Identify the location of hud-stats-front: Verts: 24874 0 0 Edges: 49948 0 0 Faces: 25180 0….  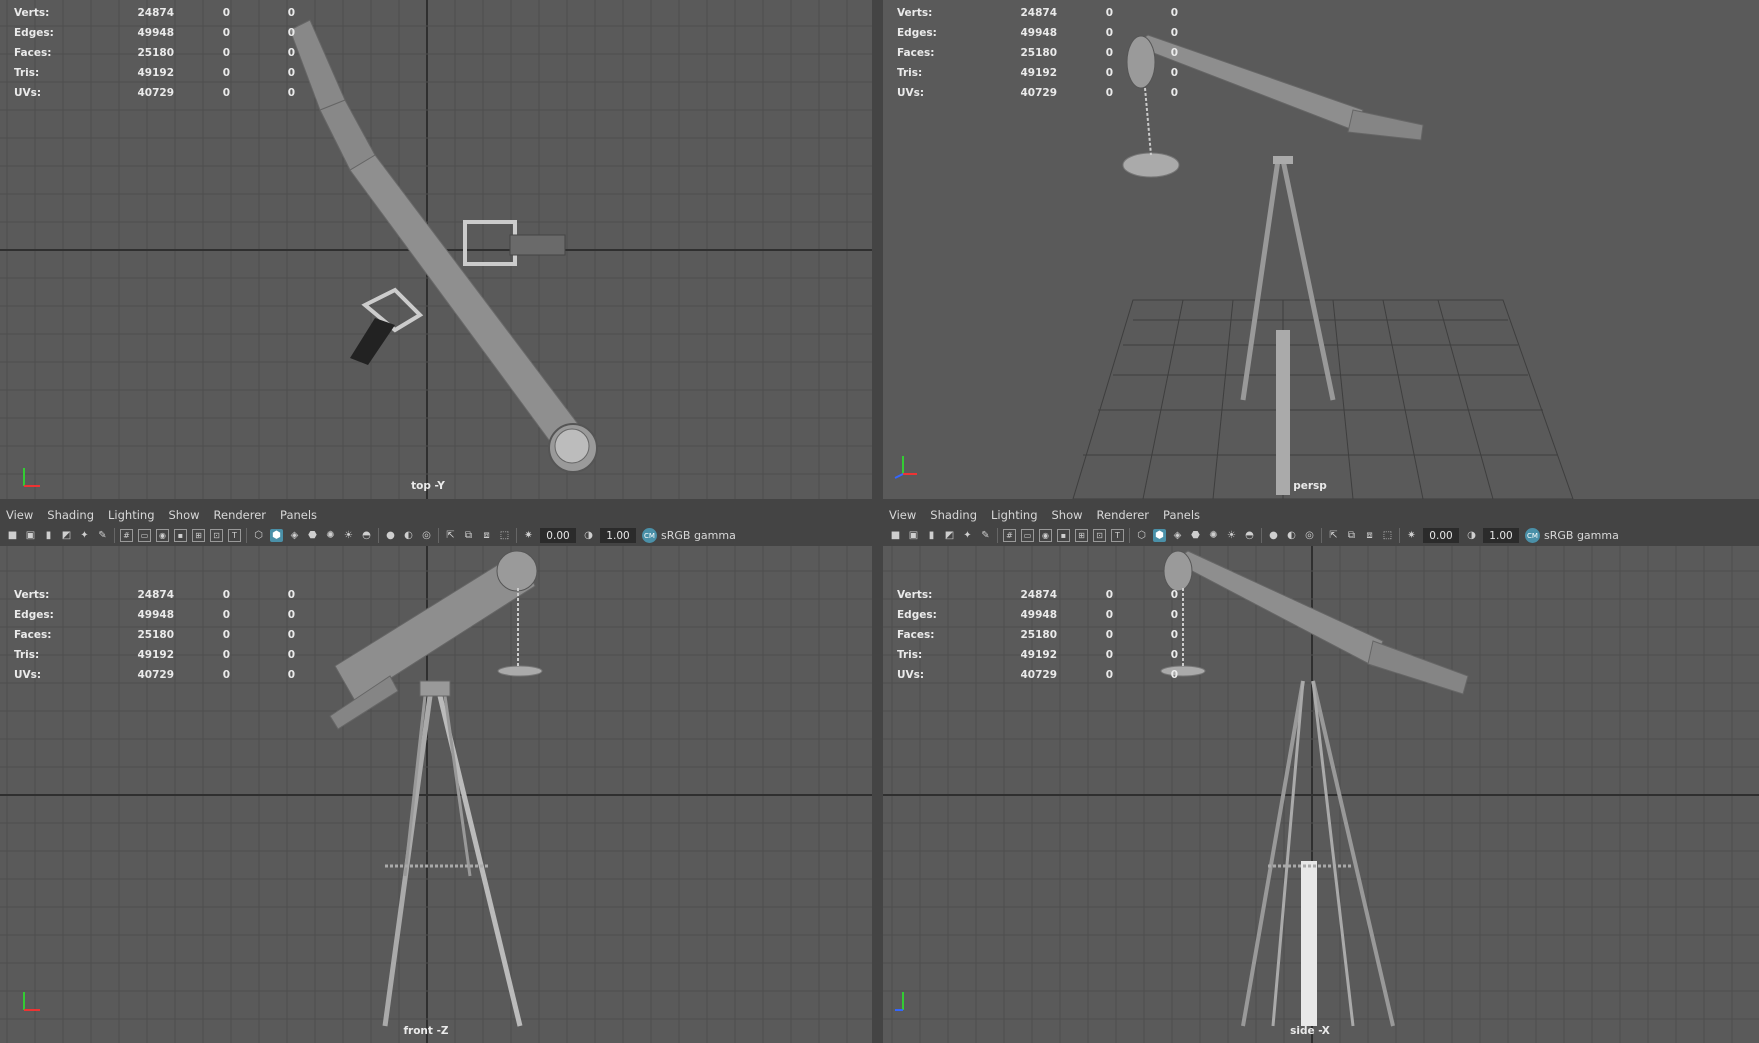
(154, 635).